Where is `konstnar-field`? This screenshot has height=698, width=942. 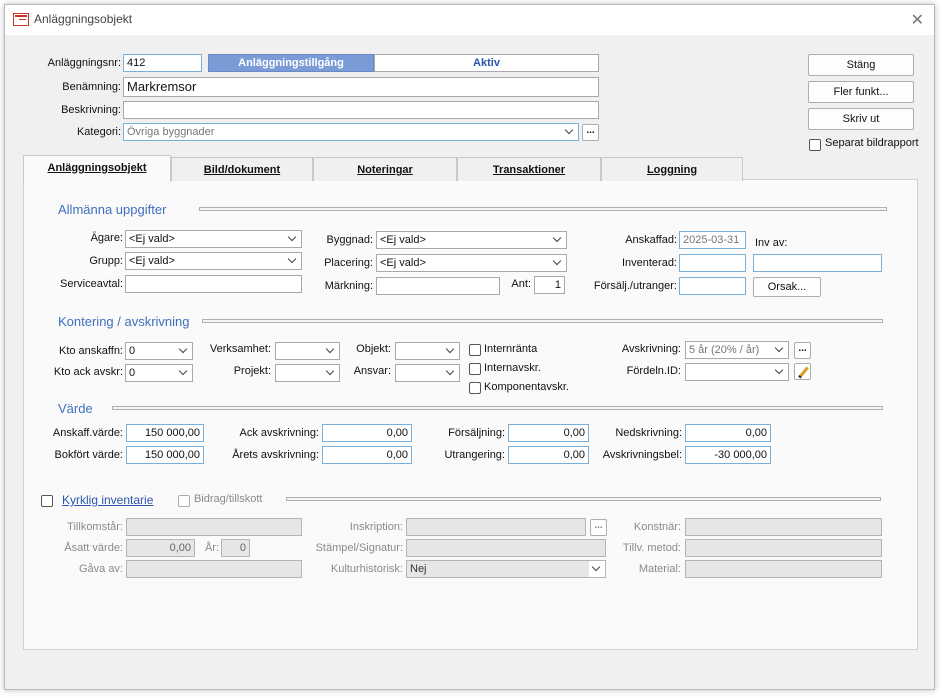
konstnar-field is located at coordinates (783, 527).